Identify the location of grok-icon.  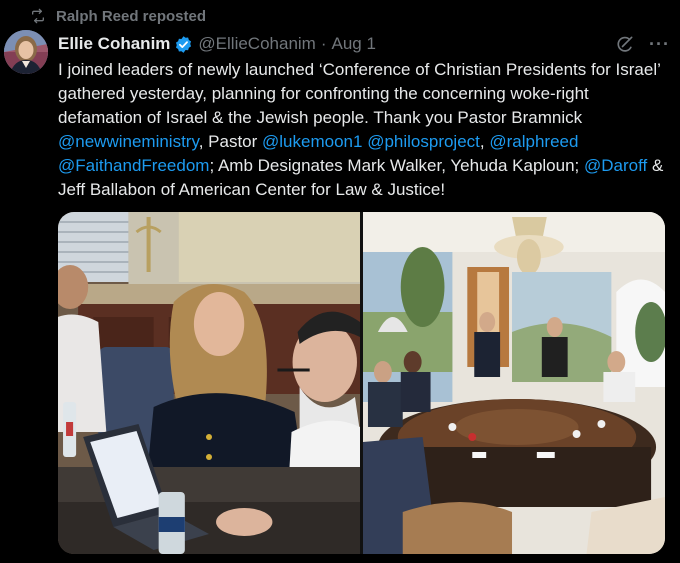
(625, 44).